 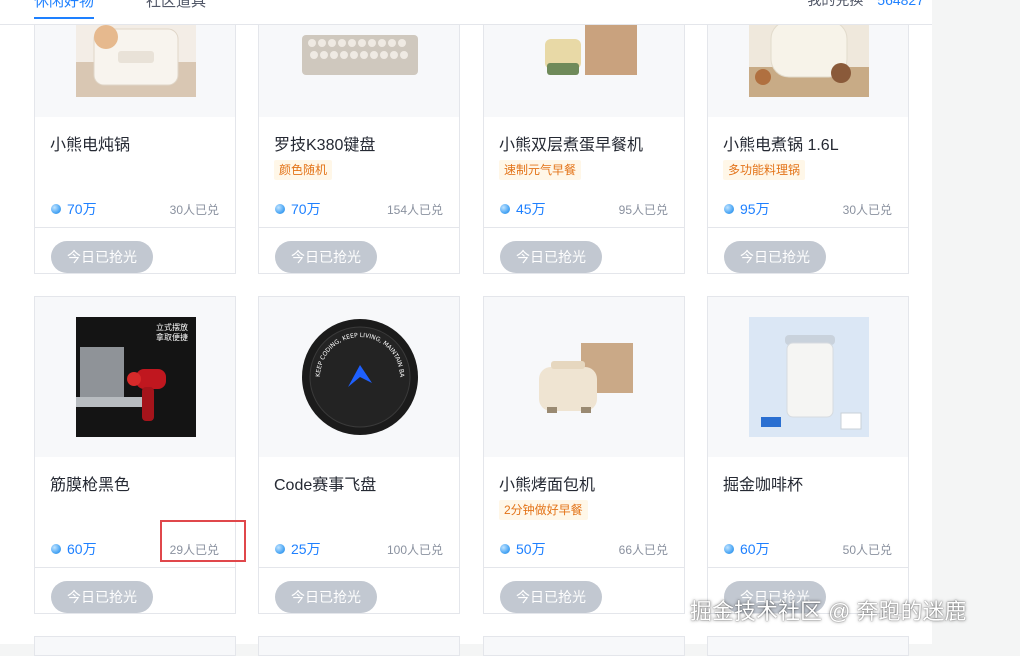 What do you see at coordinates (172, 327) in the screenshot?
I see `svg-text: 立式摆放` at bounding box center [172, 327].